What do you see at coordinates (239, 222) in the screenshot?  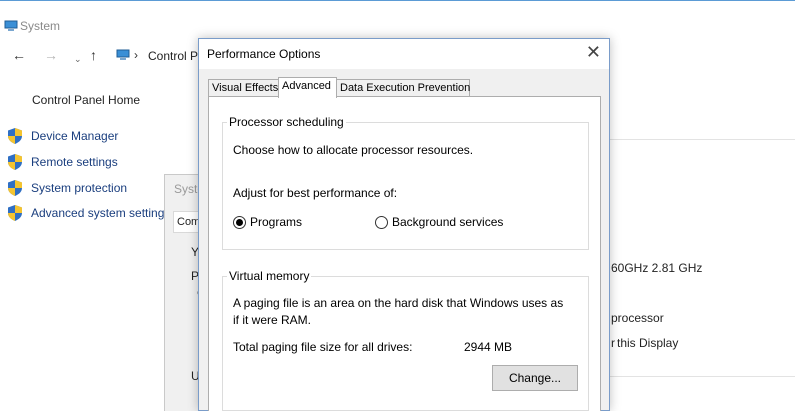 I see `programs-radio` at bounding box center [239, 222].